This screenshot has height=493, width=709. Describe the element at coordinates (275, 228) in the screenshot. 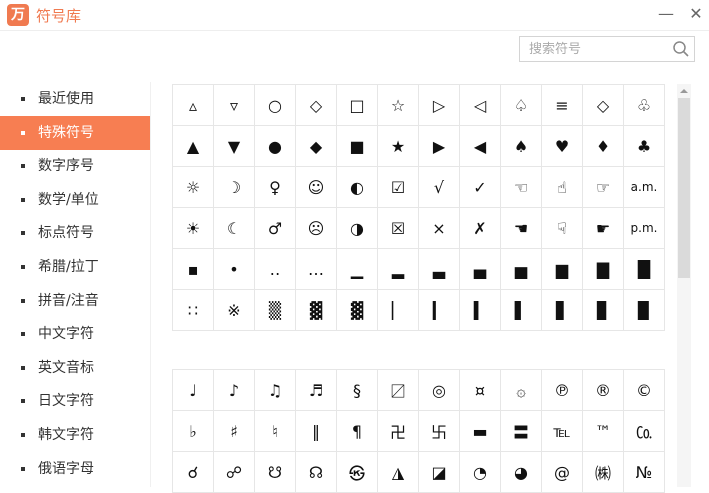

I see `symbol-cell: ♂` at that location.